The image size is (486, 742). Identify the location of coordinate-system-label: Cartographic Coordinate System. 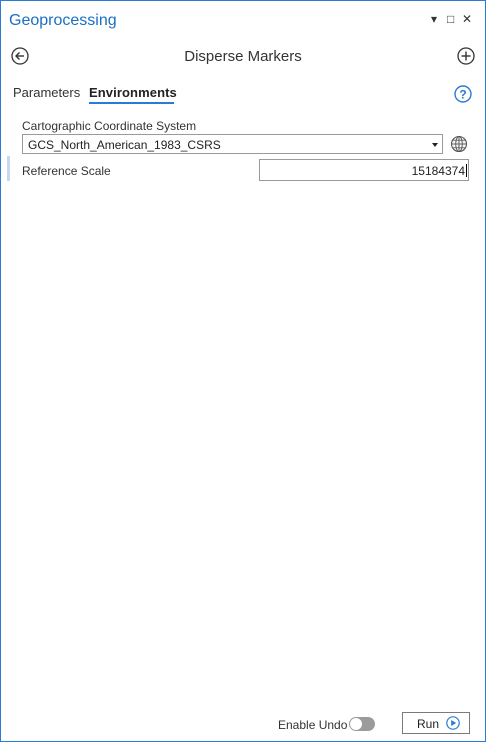
(109, 126).